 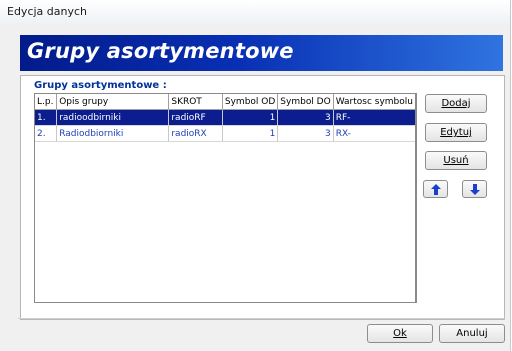 What do you see at coordinates (47, 11) in the screenshot?
I see `window-title: Edycja danych` at bounding box center [47, 11].